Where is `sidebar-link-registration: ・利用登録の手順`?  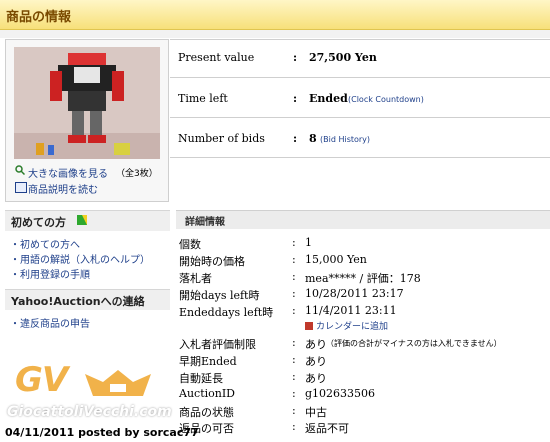 sidebar-link-registration: ・利用登録の手順 is located at coordinates (50, 273).